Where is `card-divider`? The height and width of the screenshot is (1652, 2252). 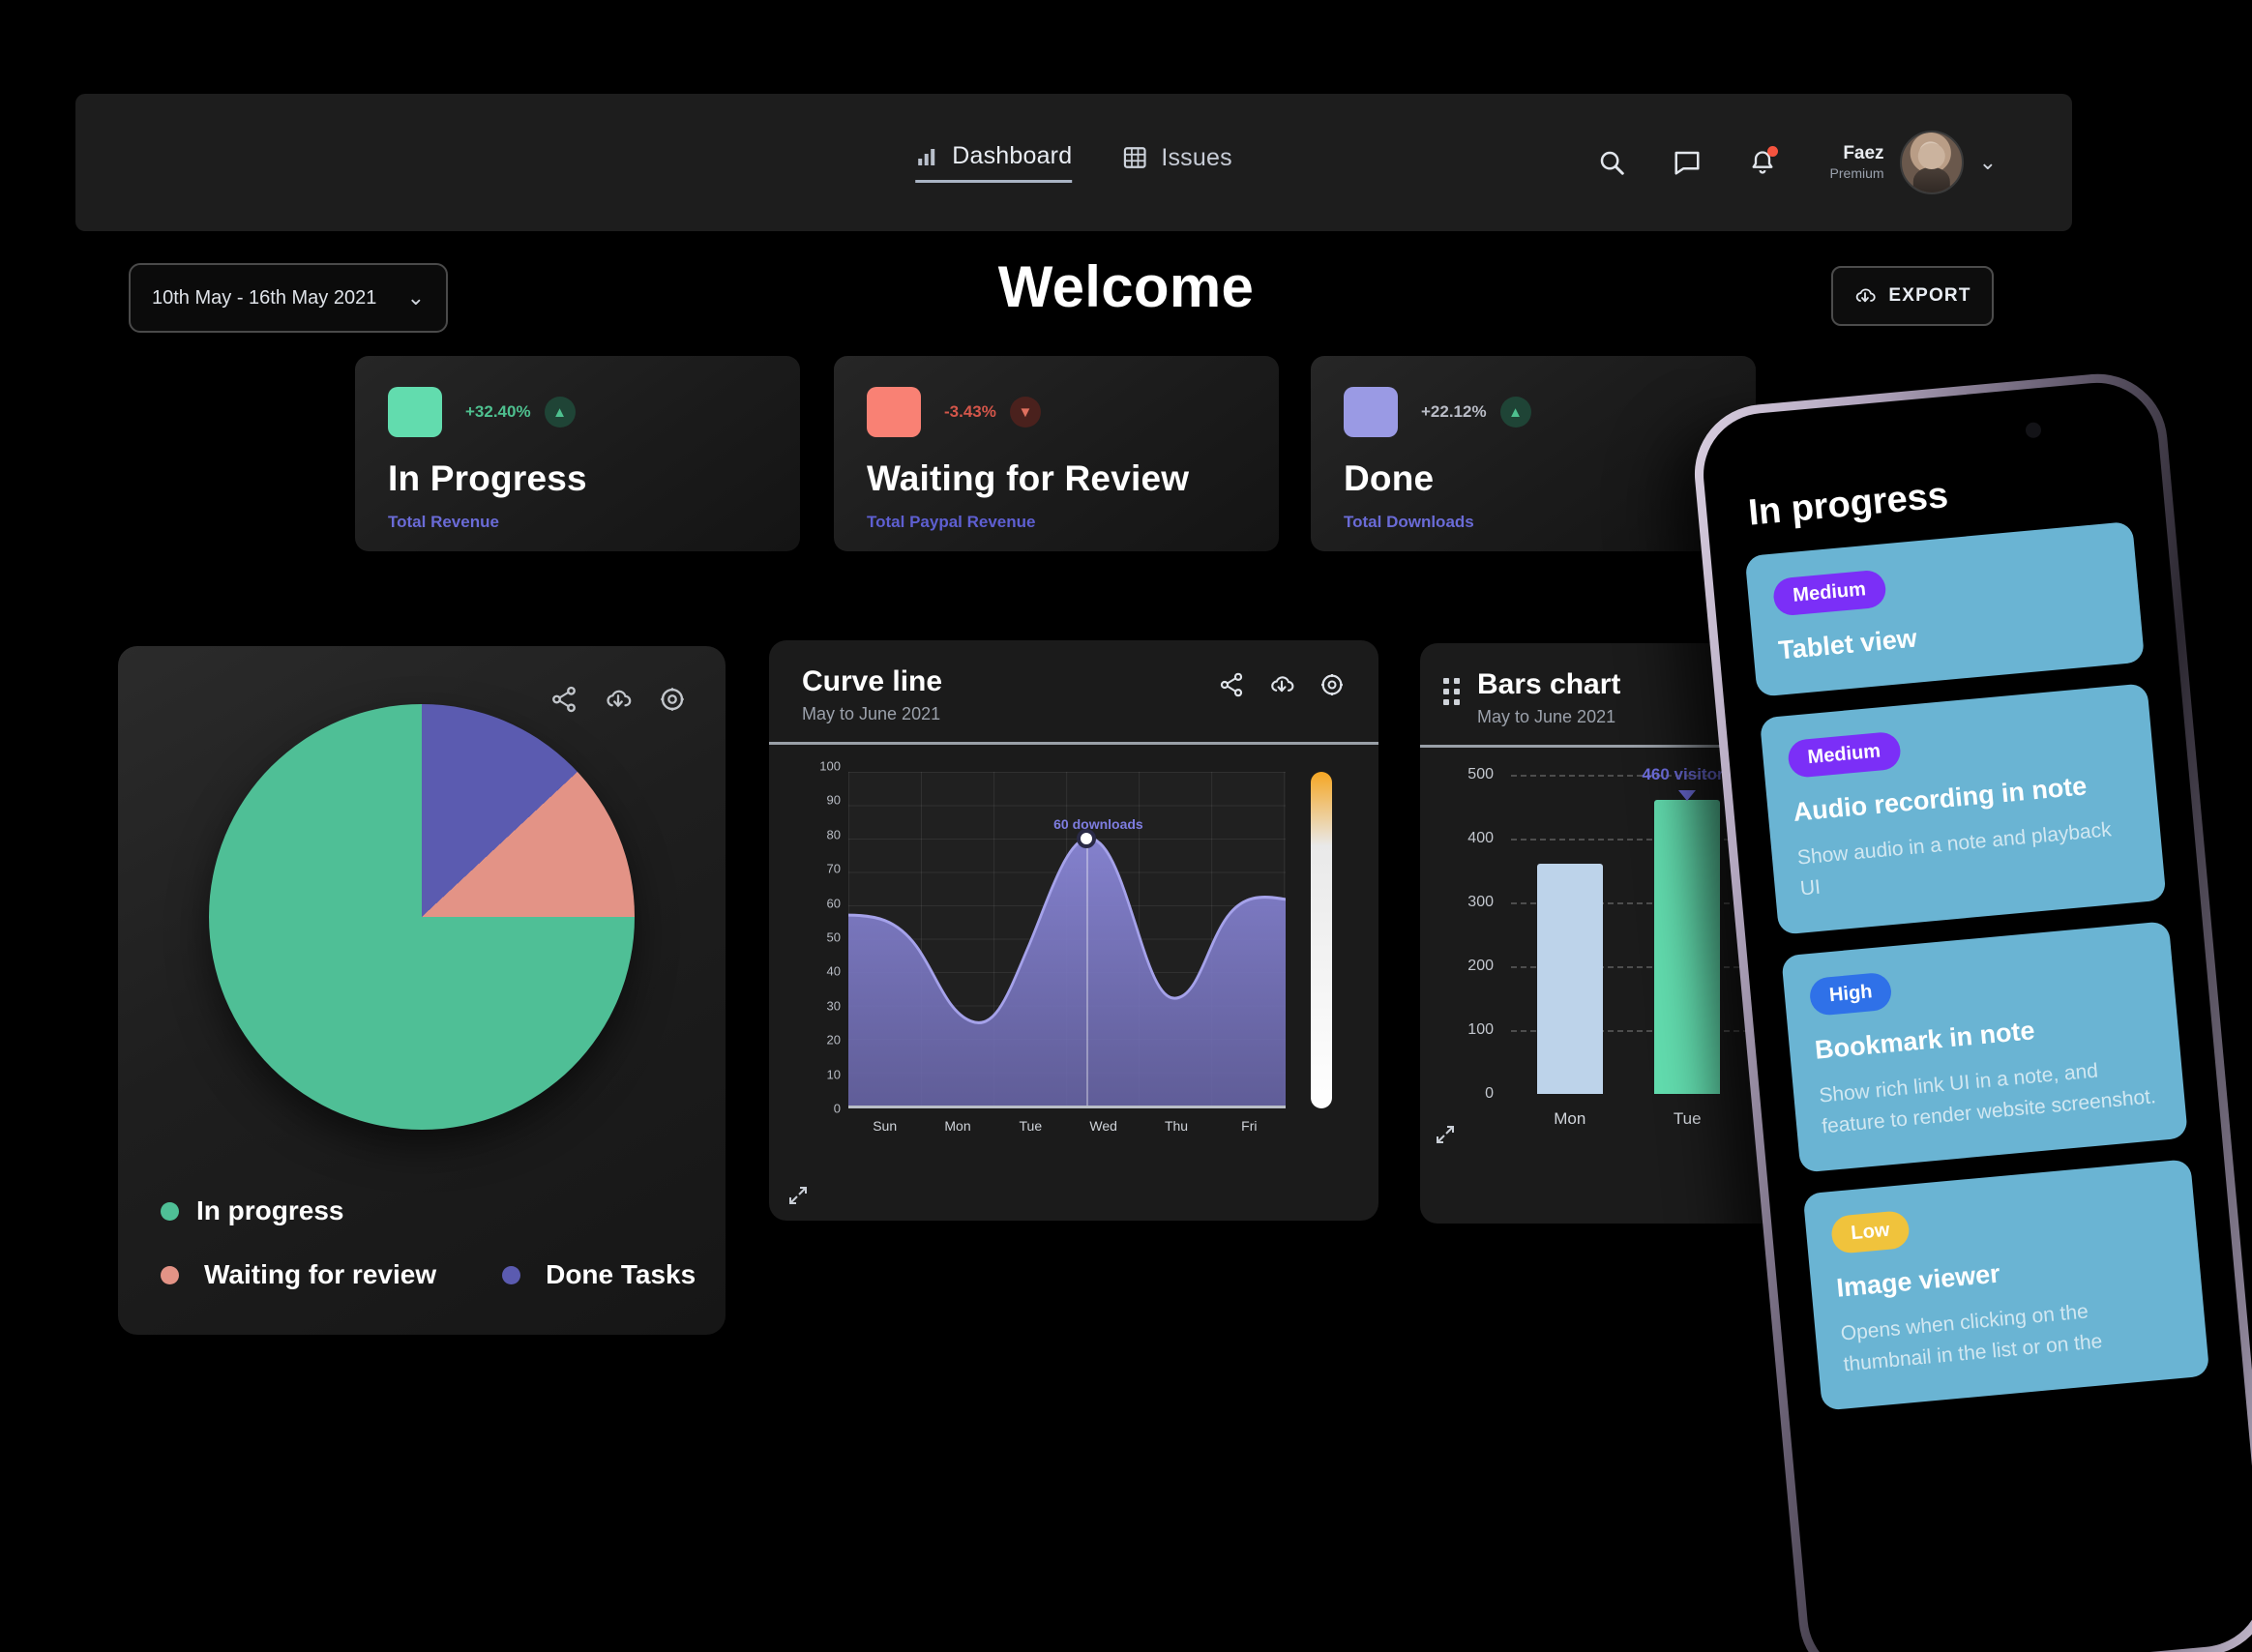 card-divider is located at coordinates (1073, 743).